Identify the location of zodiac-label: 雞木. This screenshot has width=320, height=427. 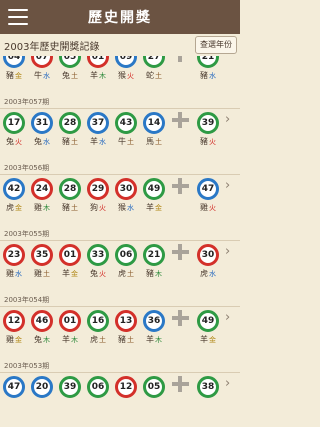
(42, 207).